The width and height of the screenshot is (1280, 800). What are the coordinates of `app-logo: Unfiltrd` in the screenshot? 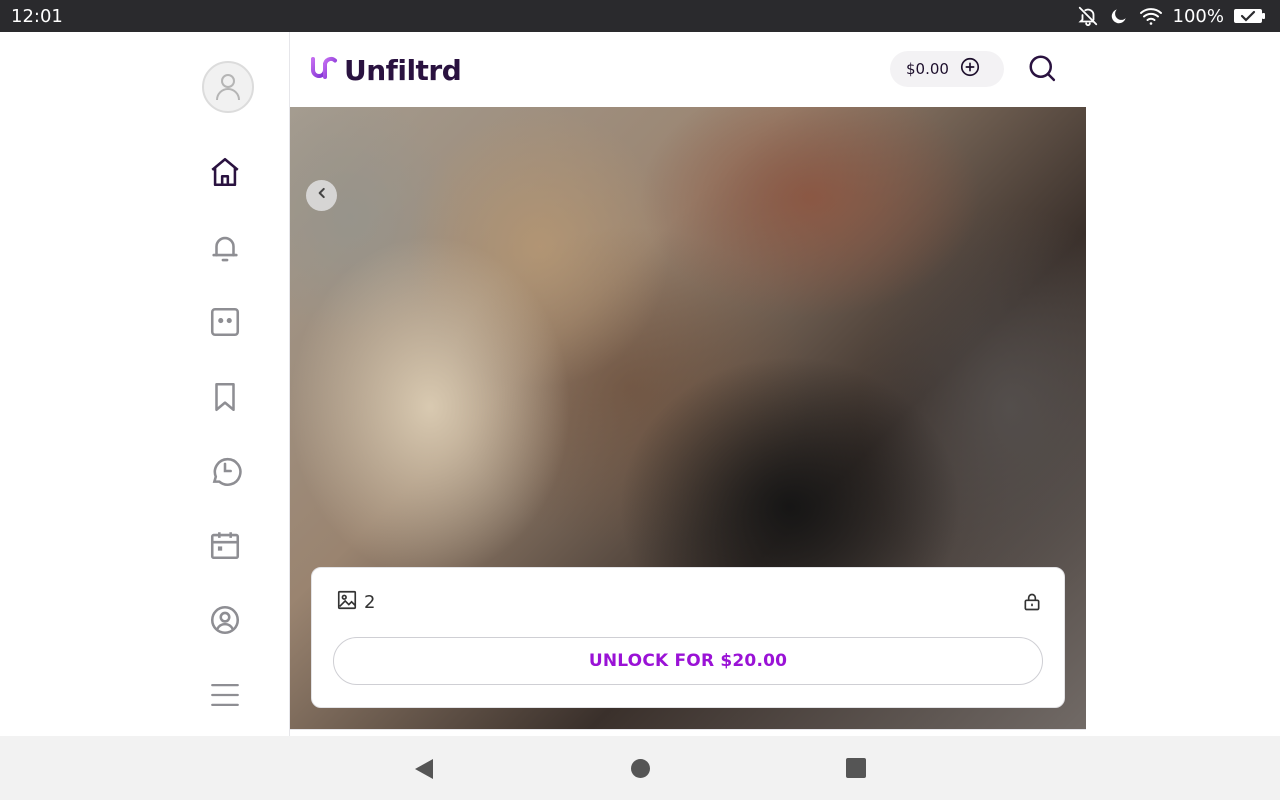 It's located at (386, 70).